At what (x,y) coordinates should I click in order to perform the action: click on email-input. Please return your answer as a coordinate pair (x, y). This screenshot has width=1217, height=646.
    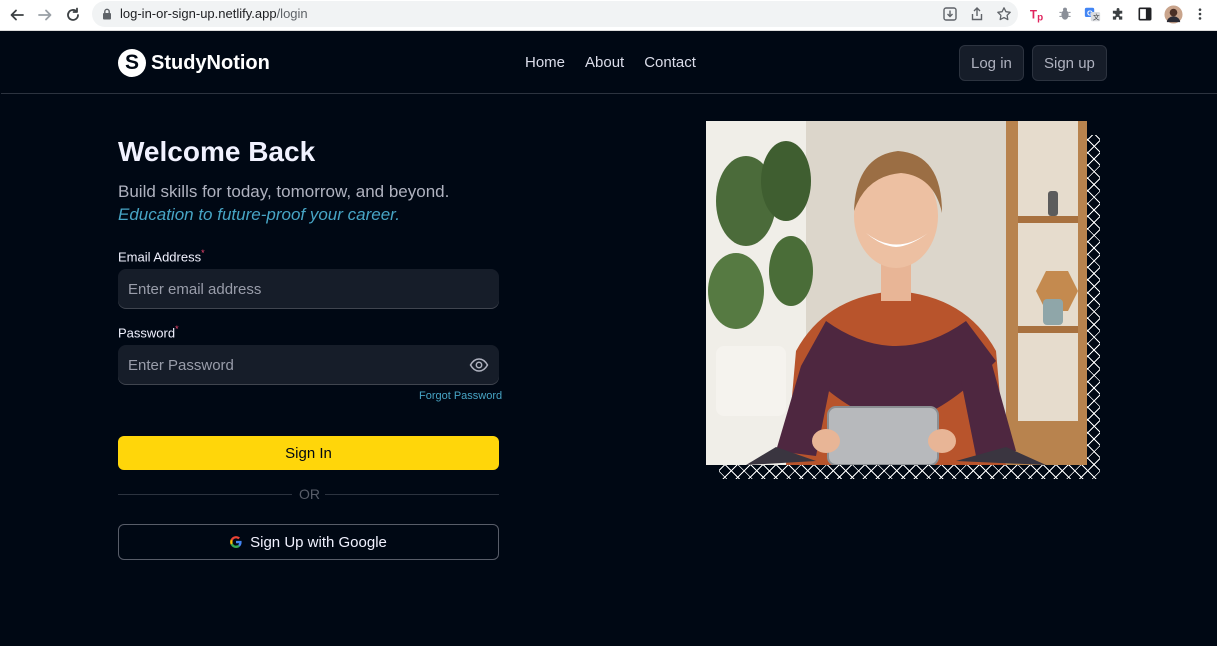
    Looking at the image, I should click on (308, 289).